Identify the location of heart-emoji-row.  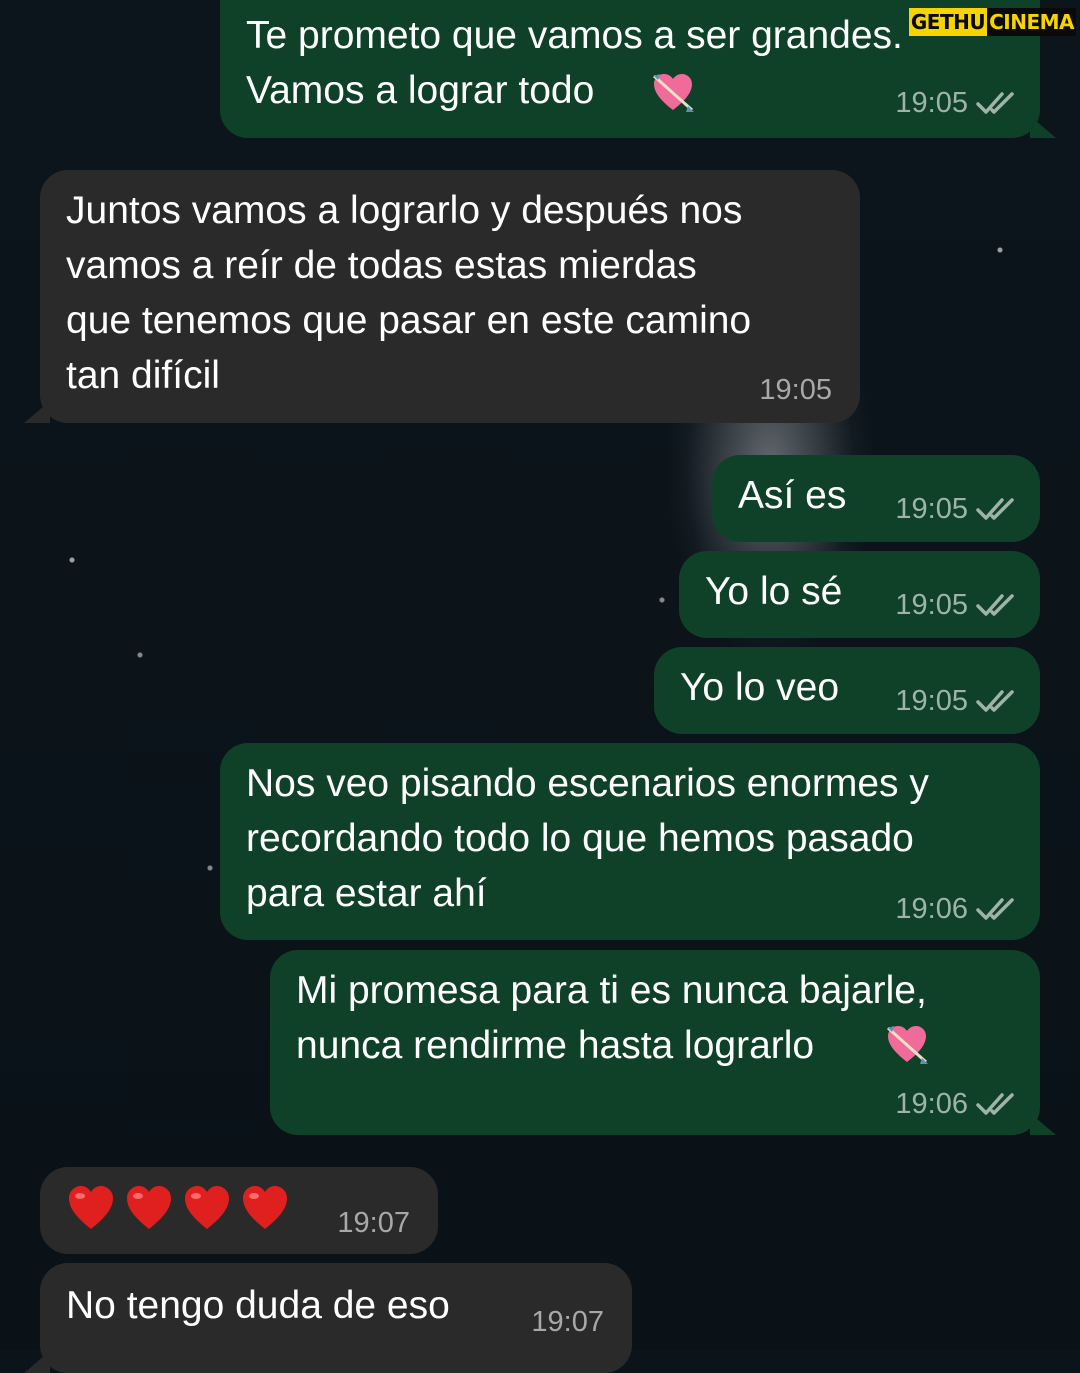
(178, 1208).